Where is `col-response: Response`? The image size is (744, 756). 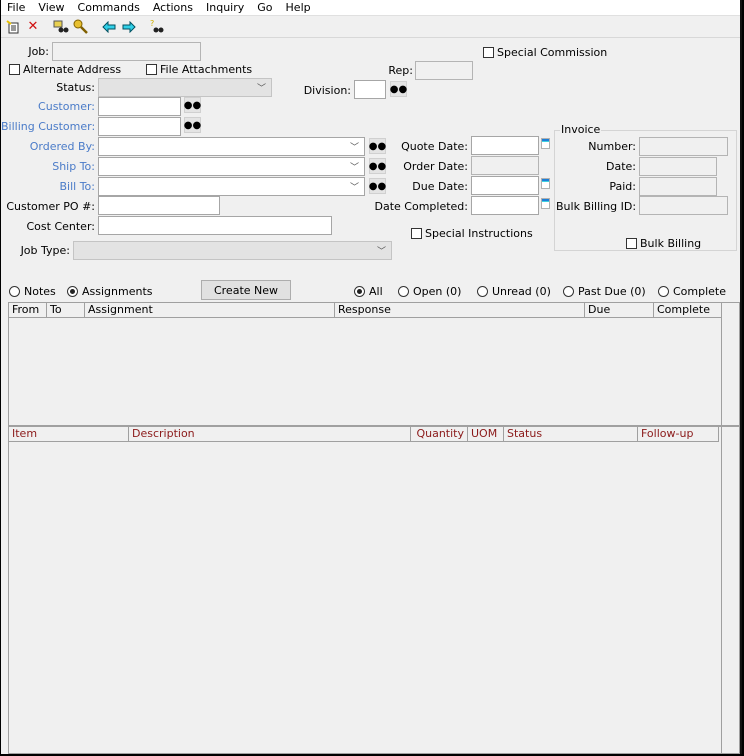 col-response: Response is located at coordinates (460, 310).